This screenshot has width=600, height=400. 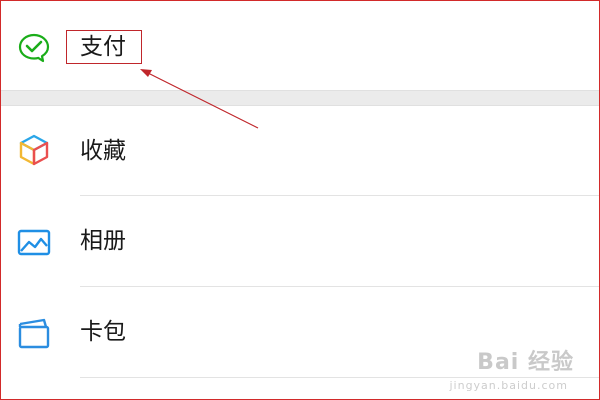 What do you see at coordinates (34, 150) in the screenshot?
I see `favorites-cube-icon` at bounding box center [34, 150].